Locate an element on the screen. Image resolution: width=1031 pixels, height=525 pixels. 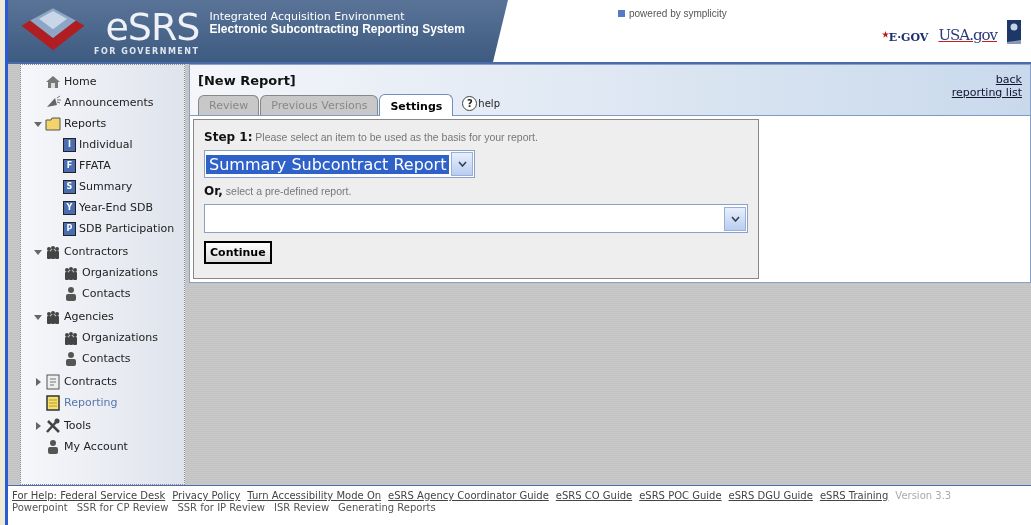
alternative-instruction: Or, select a pre-defined report. is located at coordinates (278, 191).